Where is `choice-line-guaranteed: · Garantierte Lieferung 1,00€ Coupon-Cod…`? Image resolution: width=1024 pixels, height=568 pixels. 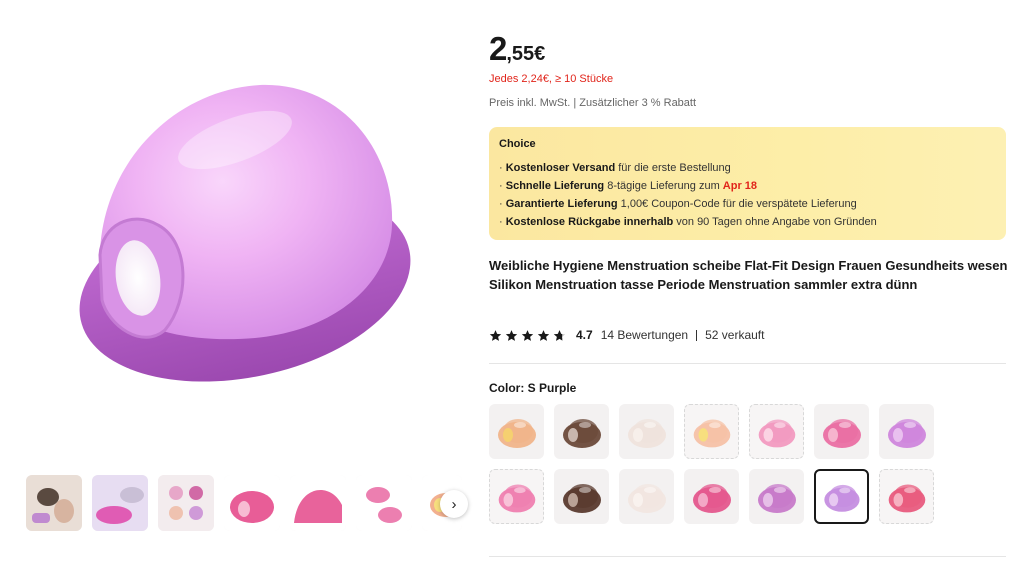 choice-line-guaranteed: · Garantierte Lieferung 1,00€ Coupon-Cod… is located at coordinates (678, 204).